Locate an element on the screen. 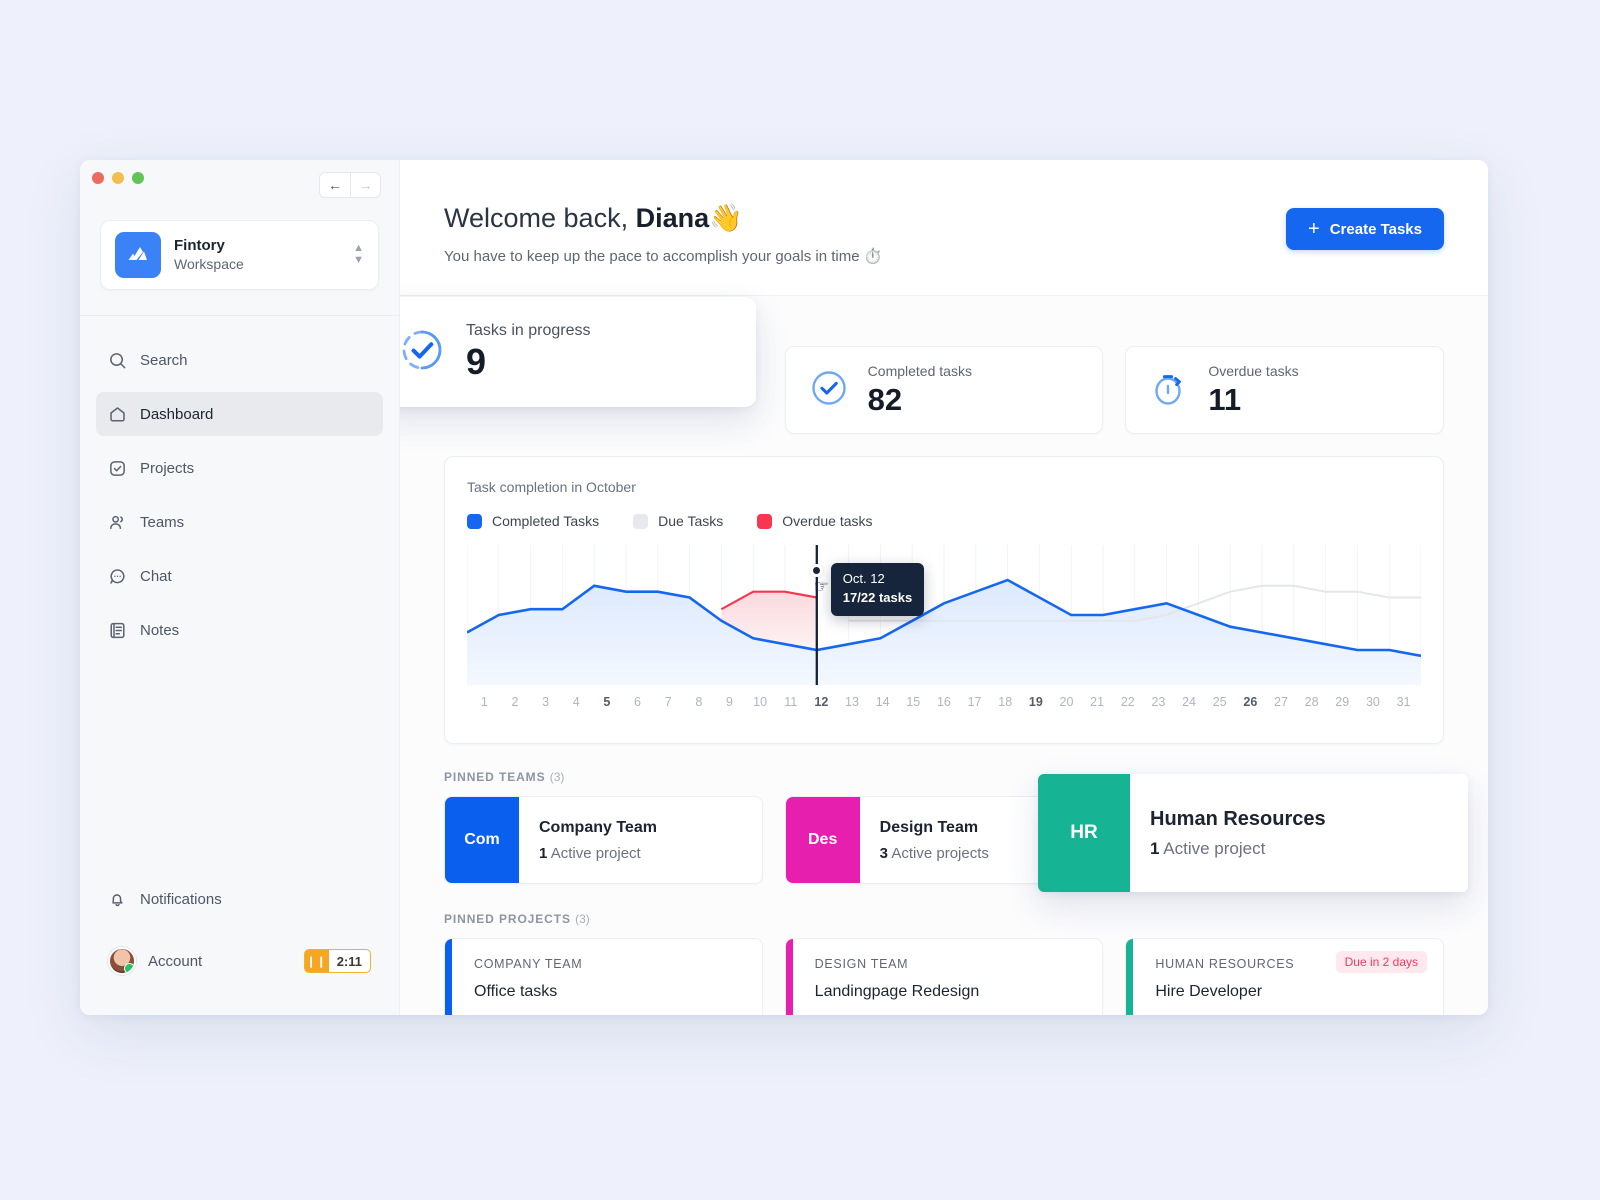 The image size is (1600, 1200). create-tasks-label: Create Tasks is located at coordinates (1375, 229).